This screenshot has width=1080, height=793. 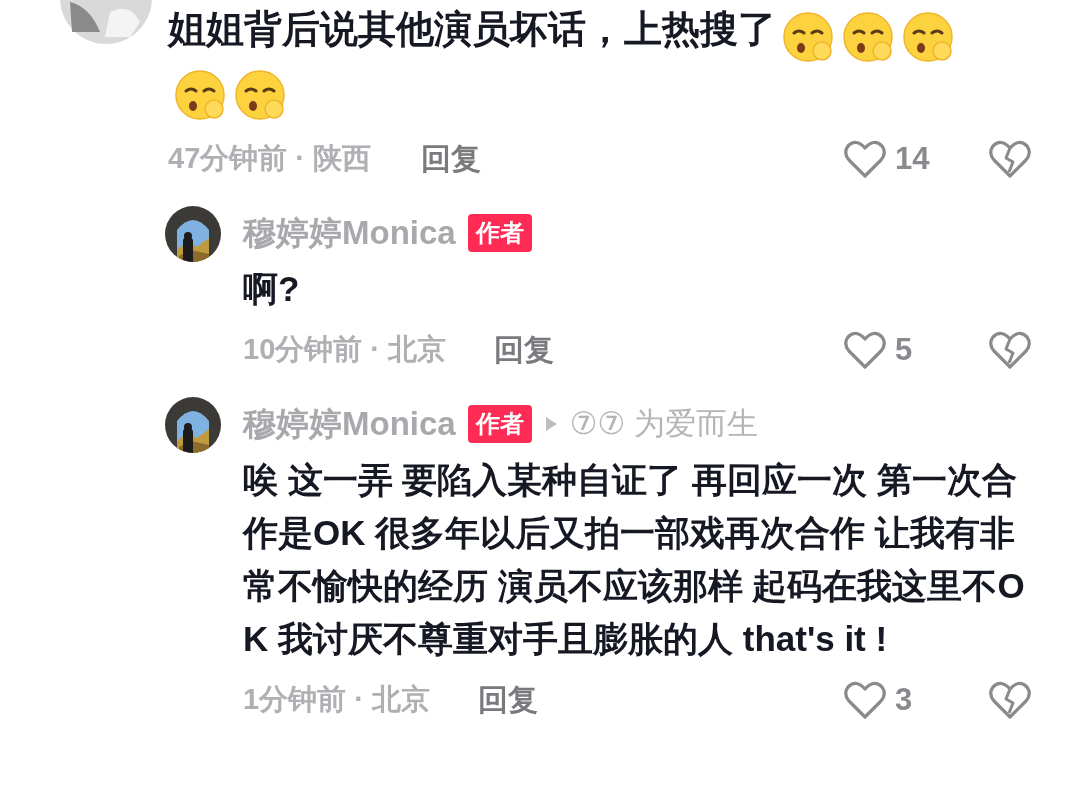 I want to click on reply-arrow-icon, so click(x=550, y=424).